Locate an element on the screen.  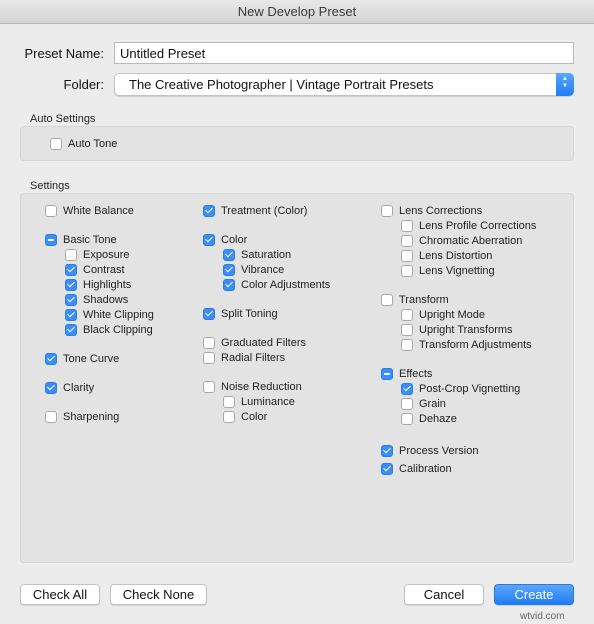
settings-checkbox: Calibration is located at coordinates (416, 468).